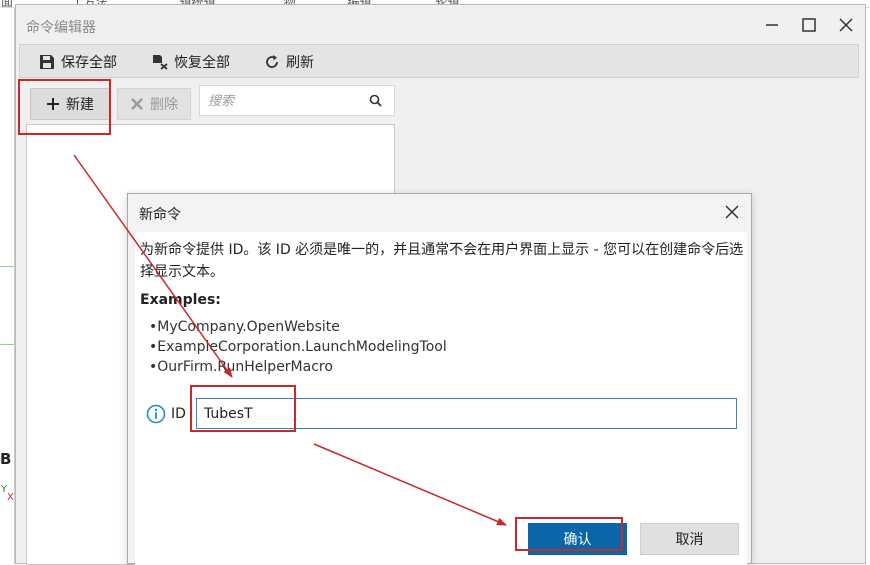  I want to click on close-icon, so click(846, 25).